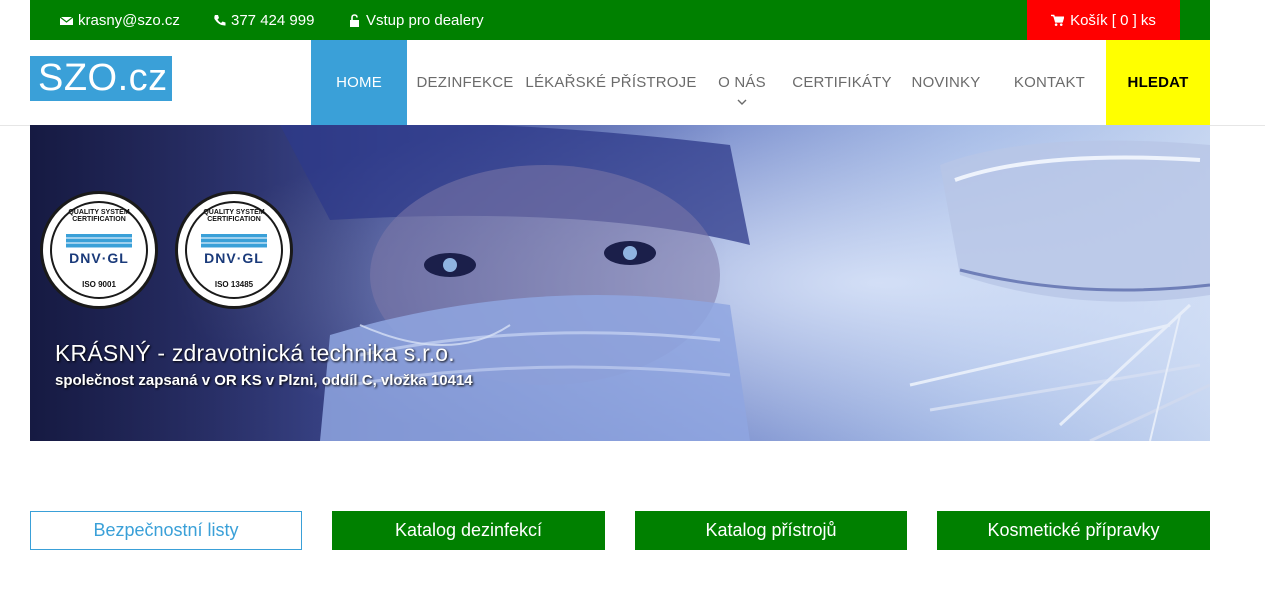  What do you see at coordinates (771, 530) in the screenshot?
I see `instruments-catalog-button: Katalog přístrojů` at bounding box center [771, 530].